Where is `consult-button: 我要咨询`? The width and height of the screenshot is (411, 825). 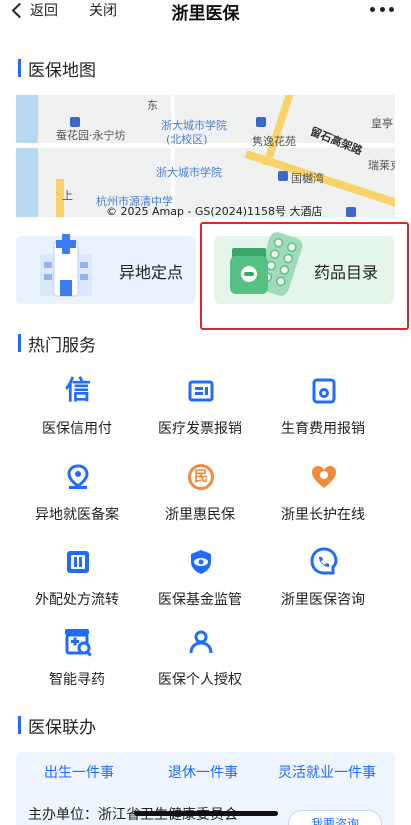
consult-button: 我要咨询 is located at coordinates (335, 817).